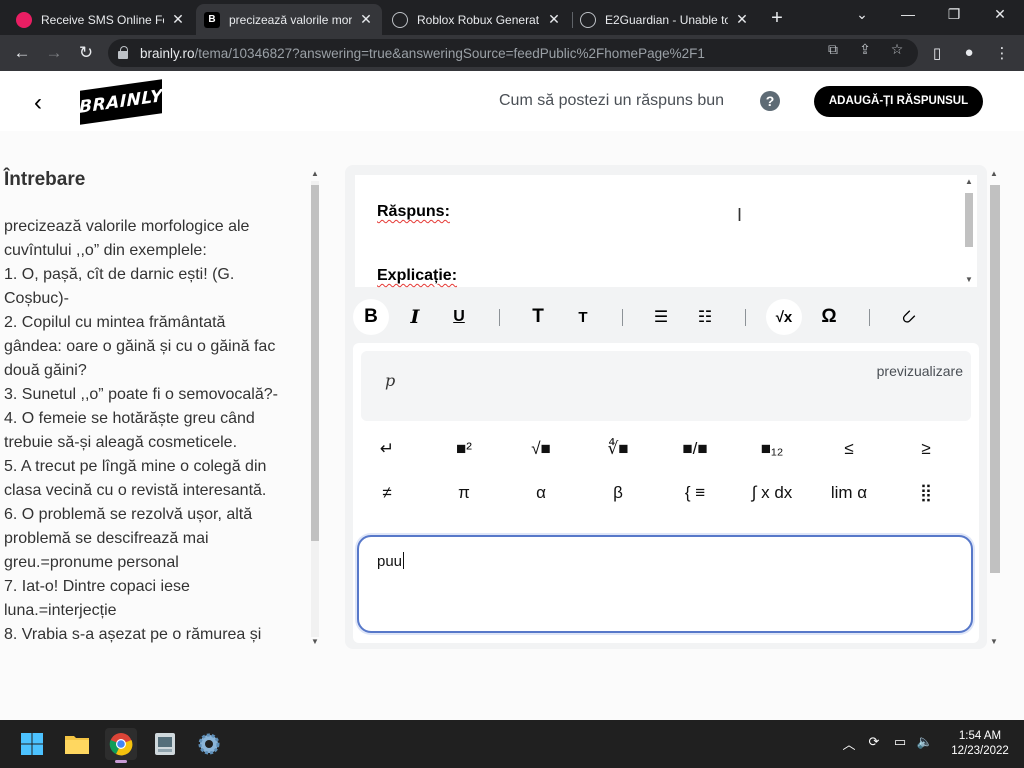  Describe the element at coordinates (583, 317) in the screenshot. I see `heading-small-icon: T` at that location.